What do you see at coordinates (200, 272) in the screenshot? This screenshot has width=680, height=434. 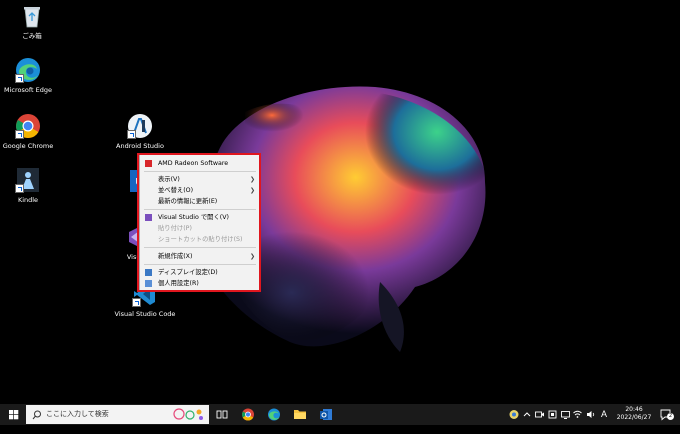 I see `menu-item-display-settings: ディスプレイ設定(D)` at bounding box center [200, 272].